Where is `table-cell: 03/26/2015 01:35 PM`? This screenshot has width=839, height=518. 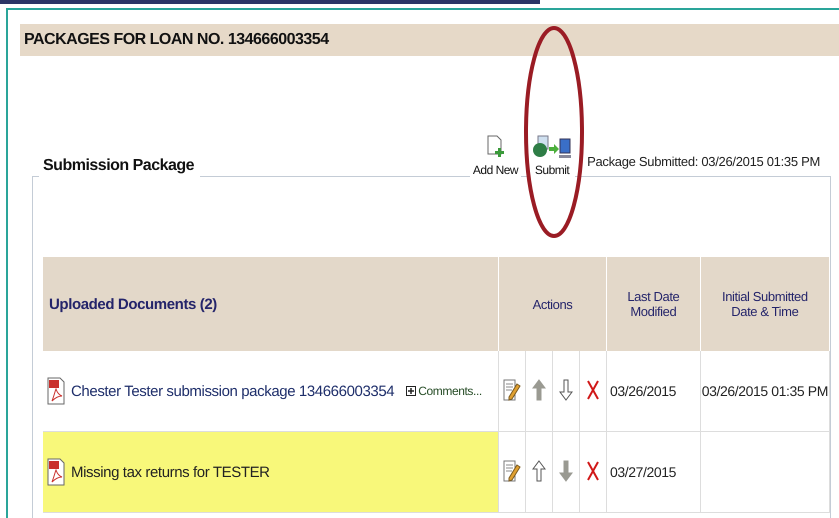
table-cell: 03/26/2015 01:35 PM is located at coordinates (765, 391).